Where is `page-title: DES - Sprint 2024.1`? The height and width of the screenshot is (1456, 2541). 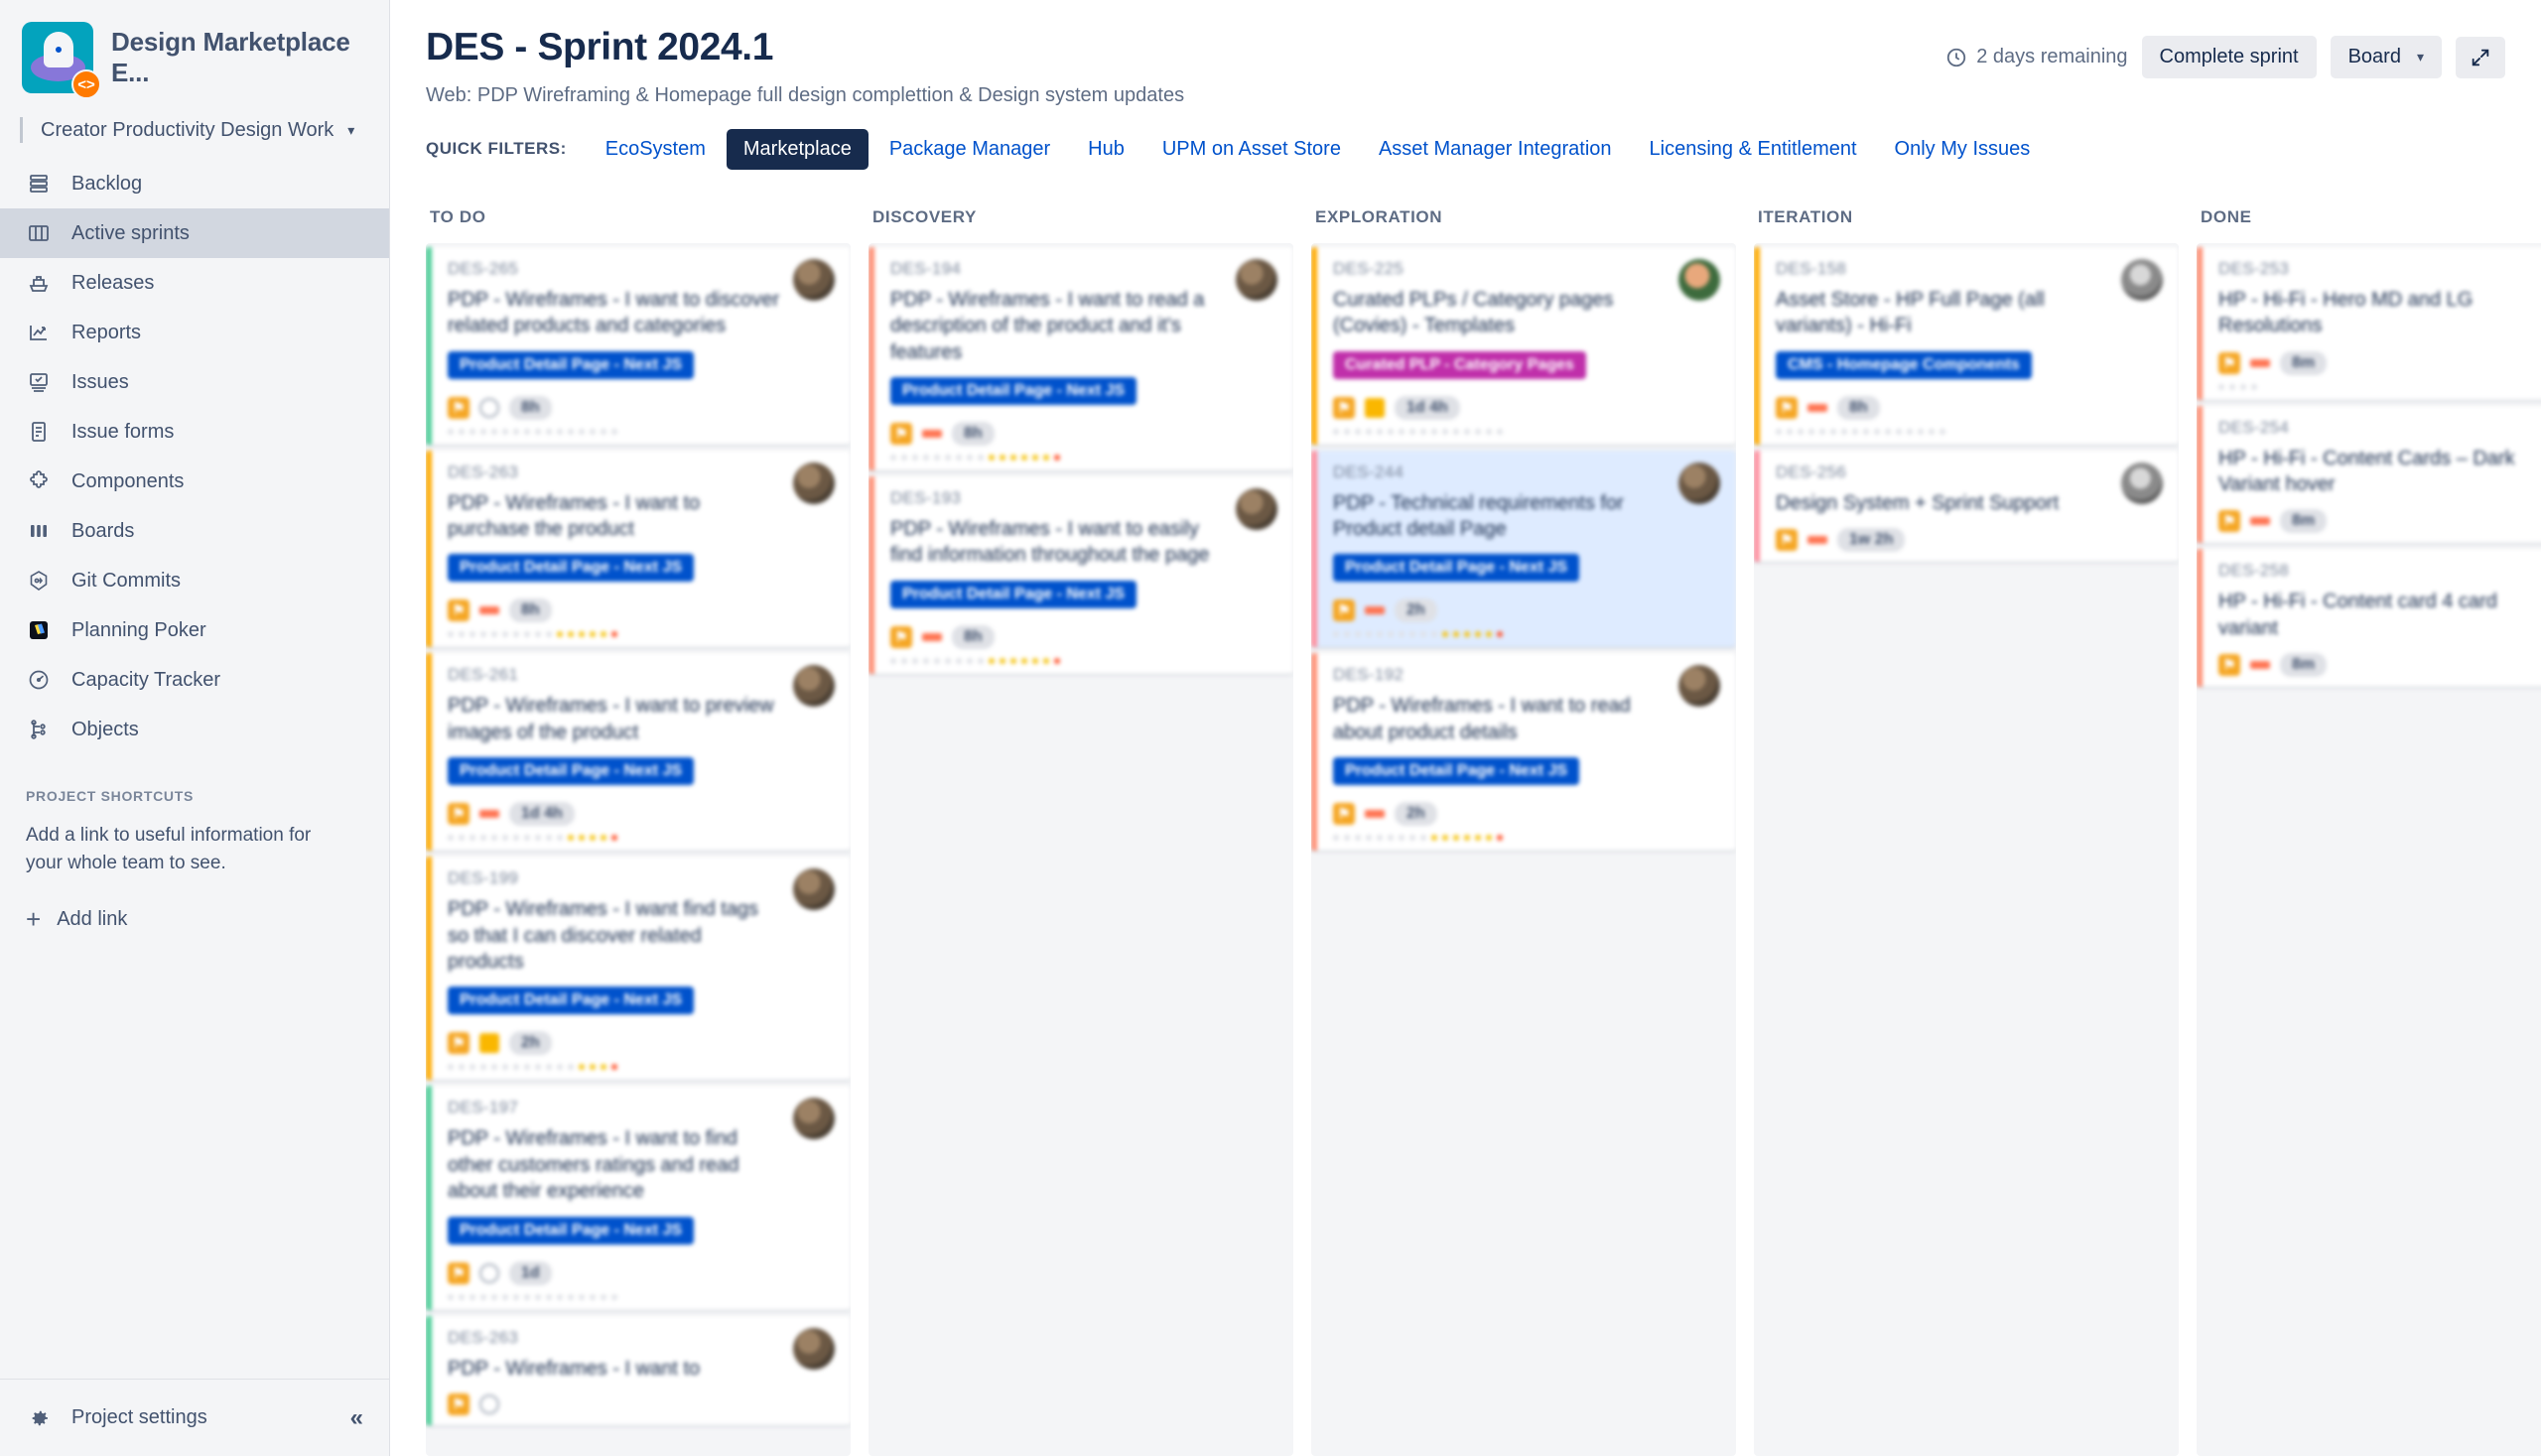 page-title: DES - Sprint 2024.1 is located at coordinates (600, 47).